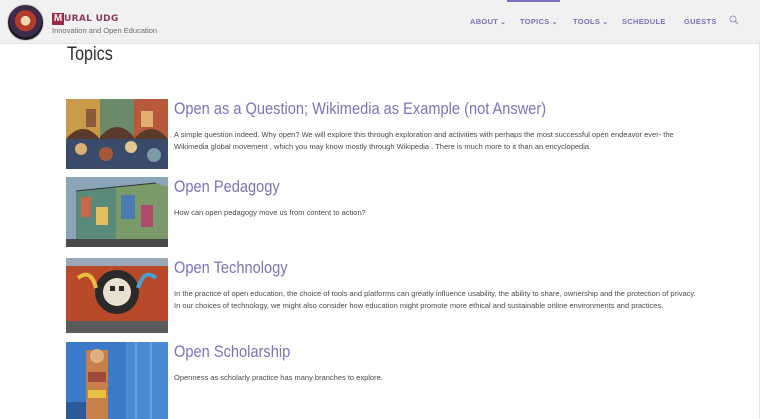  I want to click on nav-label-about: ABOUT, so click(484, 21).